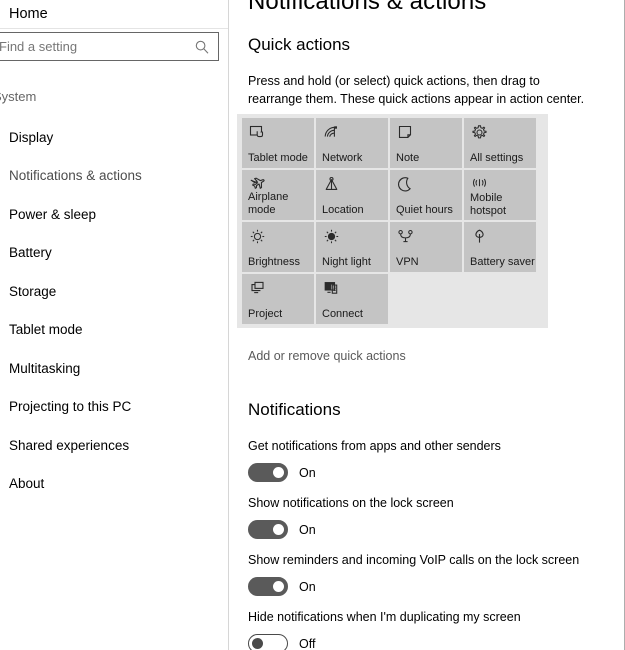 Image resolution: width=625 pixels, height=650 pixels. Describe the element at coordinates (274, 262) in the screenshot. I see `quick-action-label: Brightness` at that location.